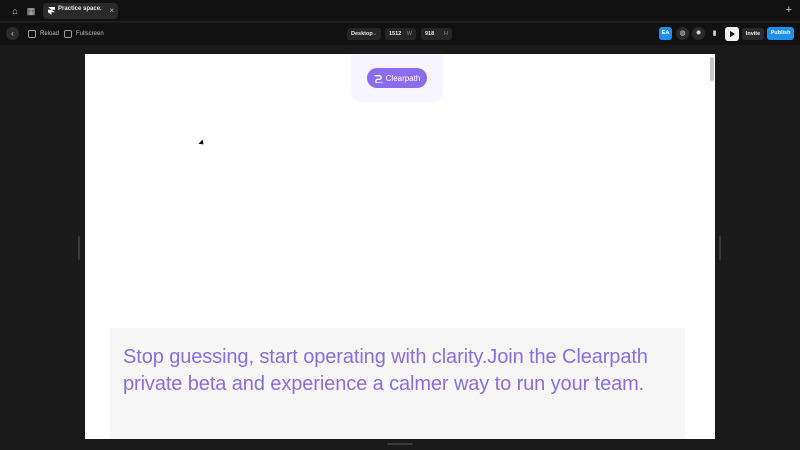  What do you see at coordinates (90, 34) in the screenshot?
I see `fullscreen-label: Fullscreen` at bounding box center [90, 34].